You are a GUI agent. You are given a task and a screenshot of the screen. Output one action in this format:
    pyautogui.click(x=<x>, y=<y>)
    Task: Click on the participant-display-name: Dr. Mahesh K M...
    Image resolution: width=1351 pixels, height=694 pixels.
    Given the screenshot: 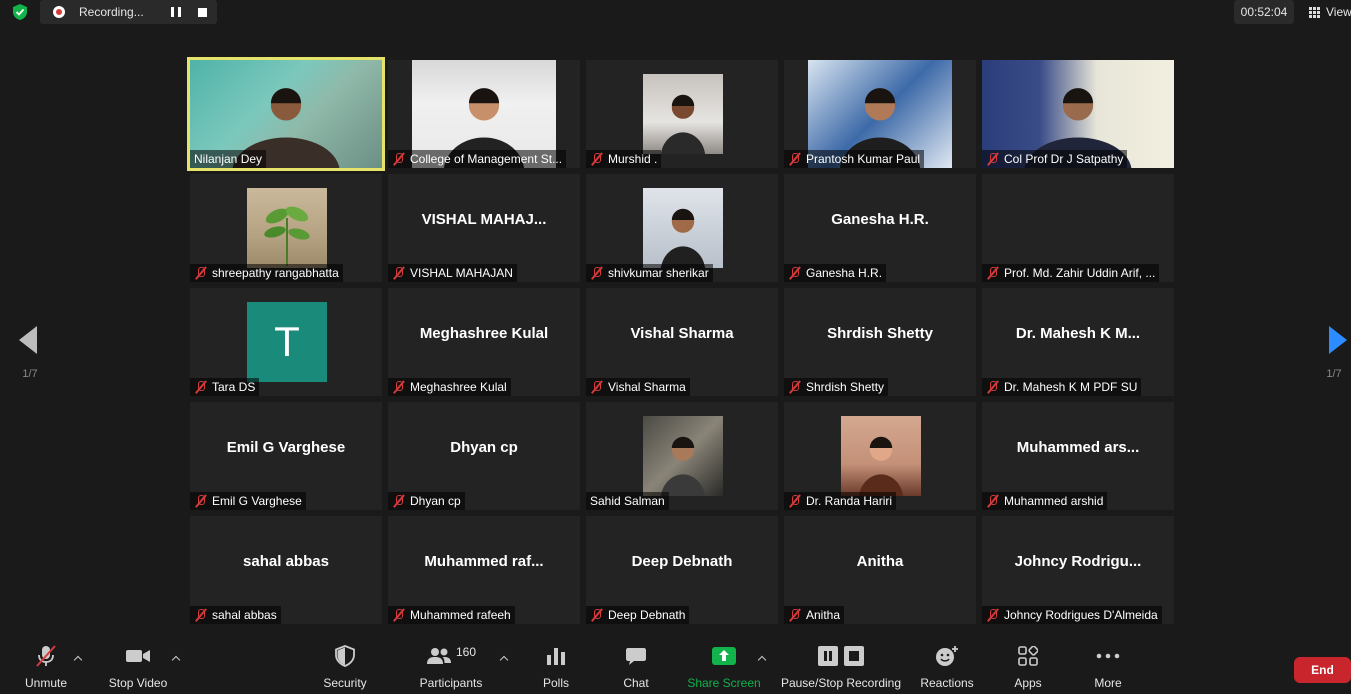 What is the action you would take?
    pyautogui.click(x=1078, y=333)
    